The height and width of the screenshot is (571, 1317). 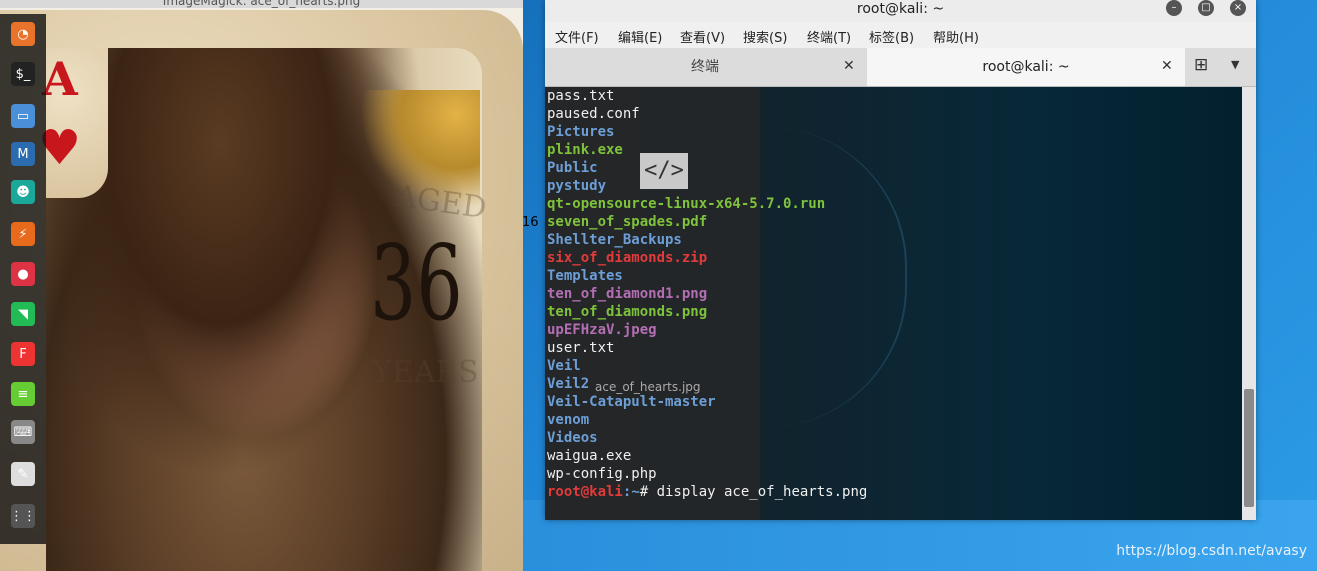 I want to click on firefox-icon: ◔, so click(x=23, y=34).